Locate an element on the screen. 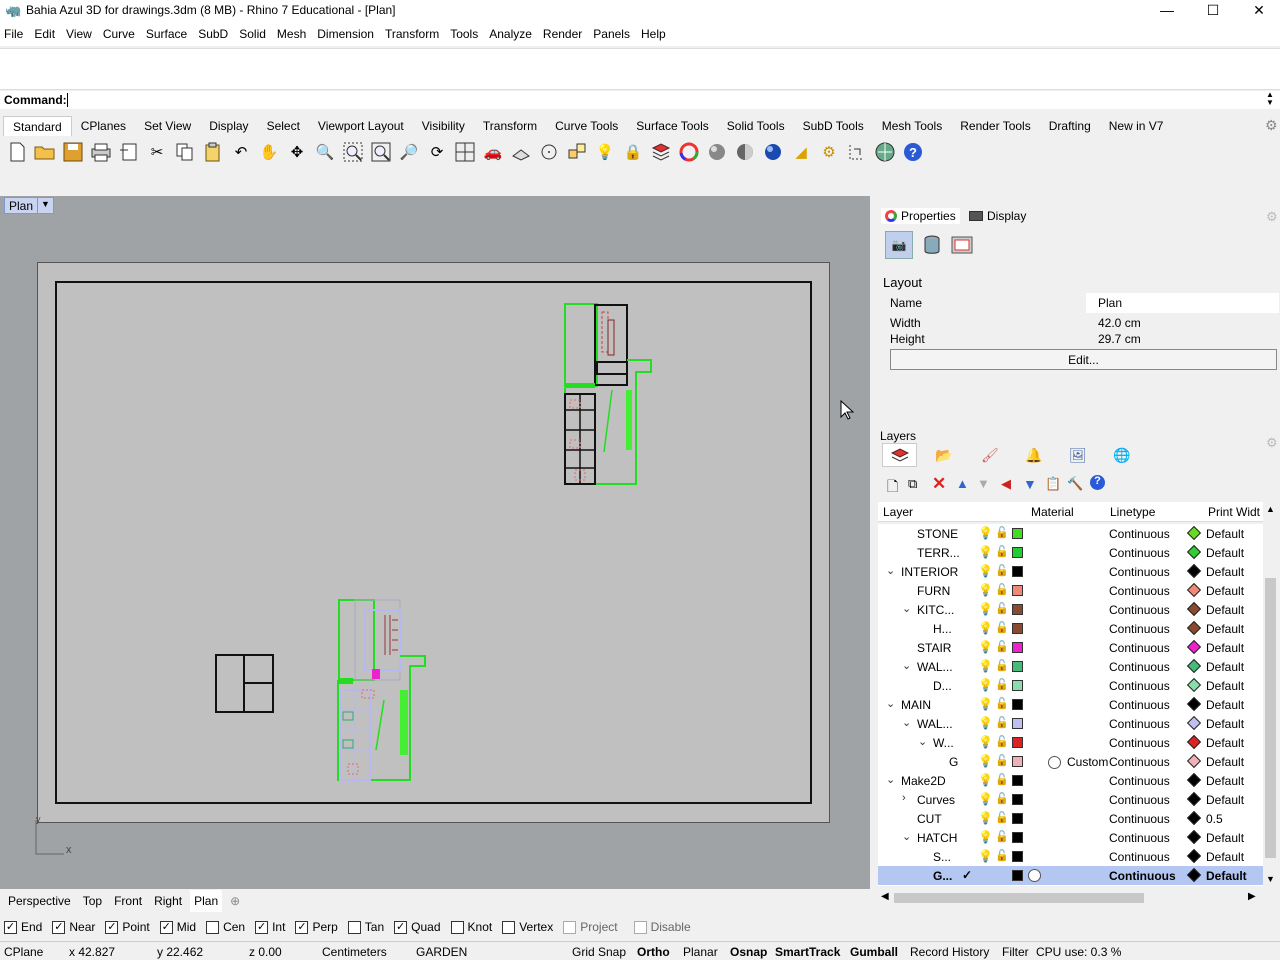 The height and width of the screenshot is (960, 1280). rotate-icon: ⟳ is located at coordinates (437, 152).